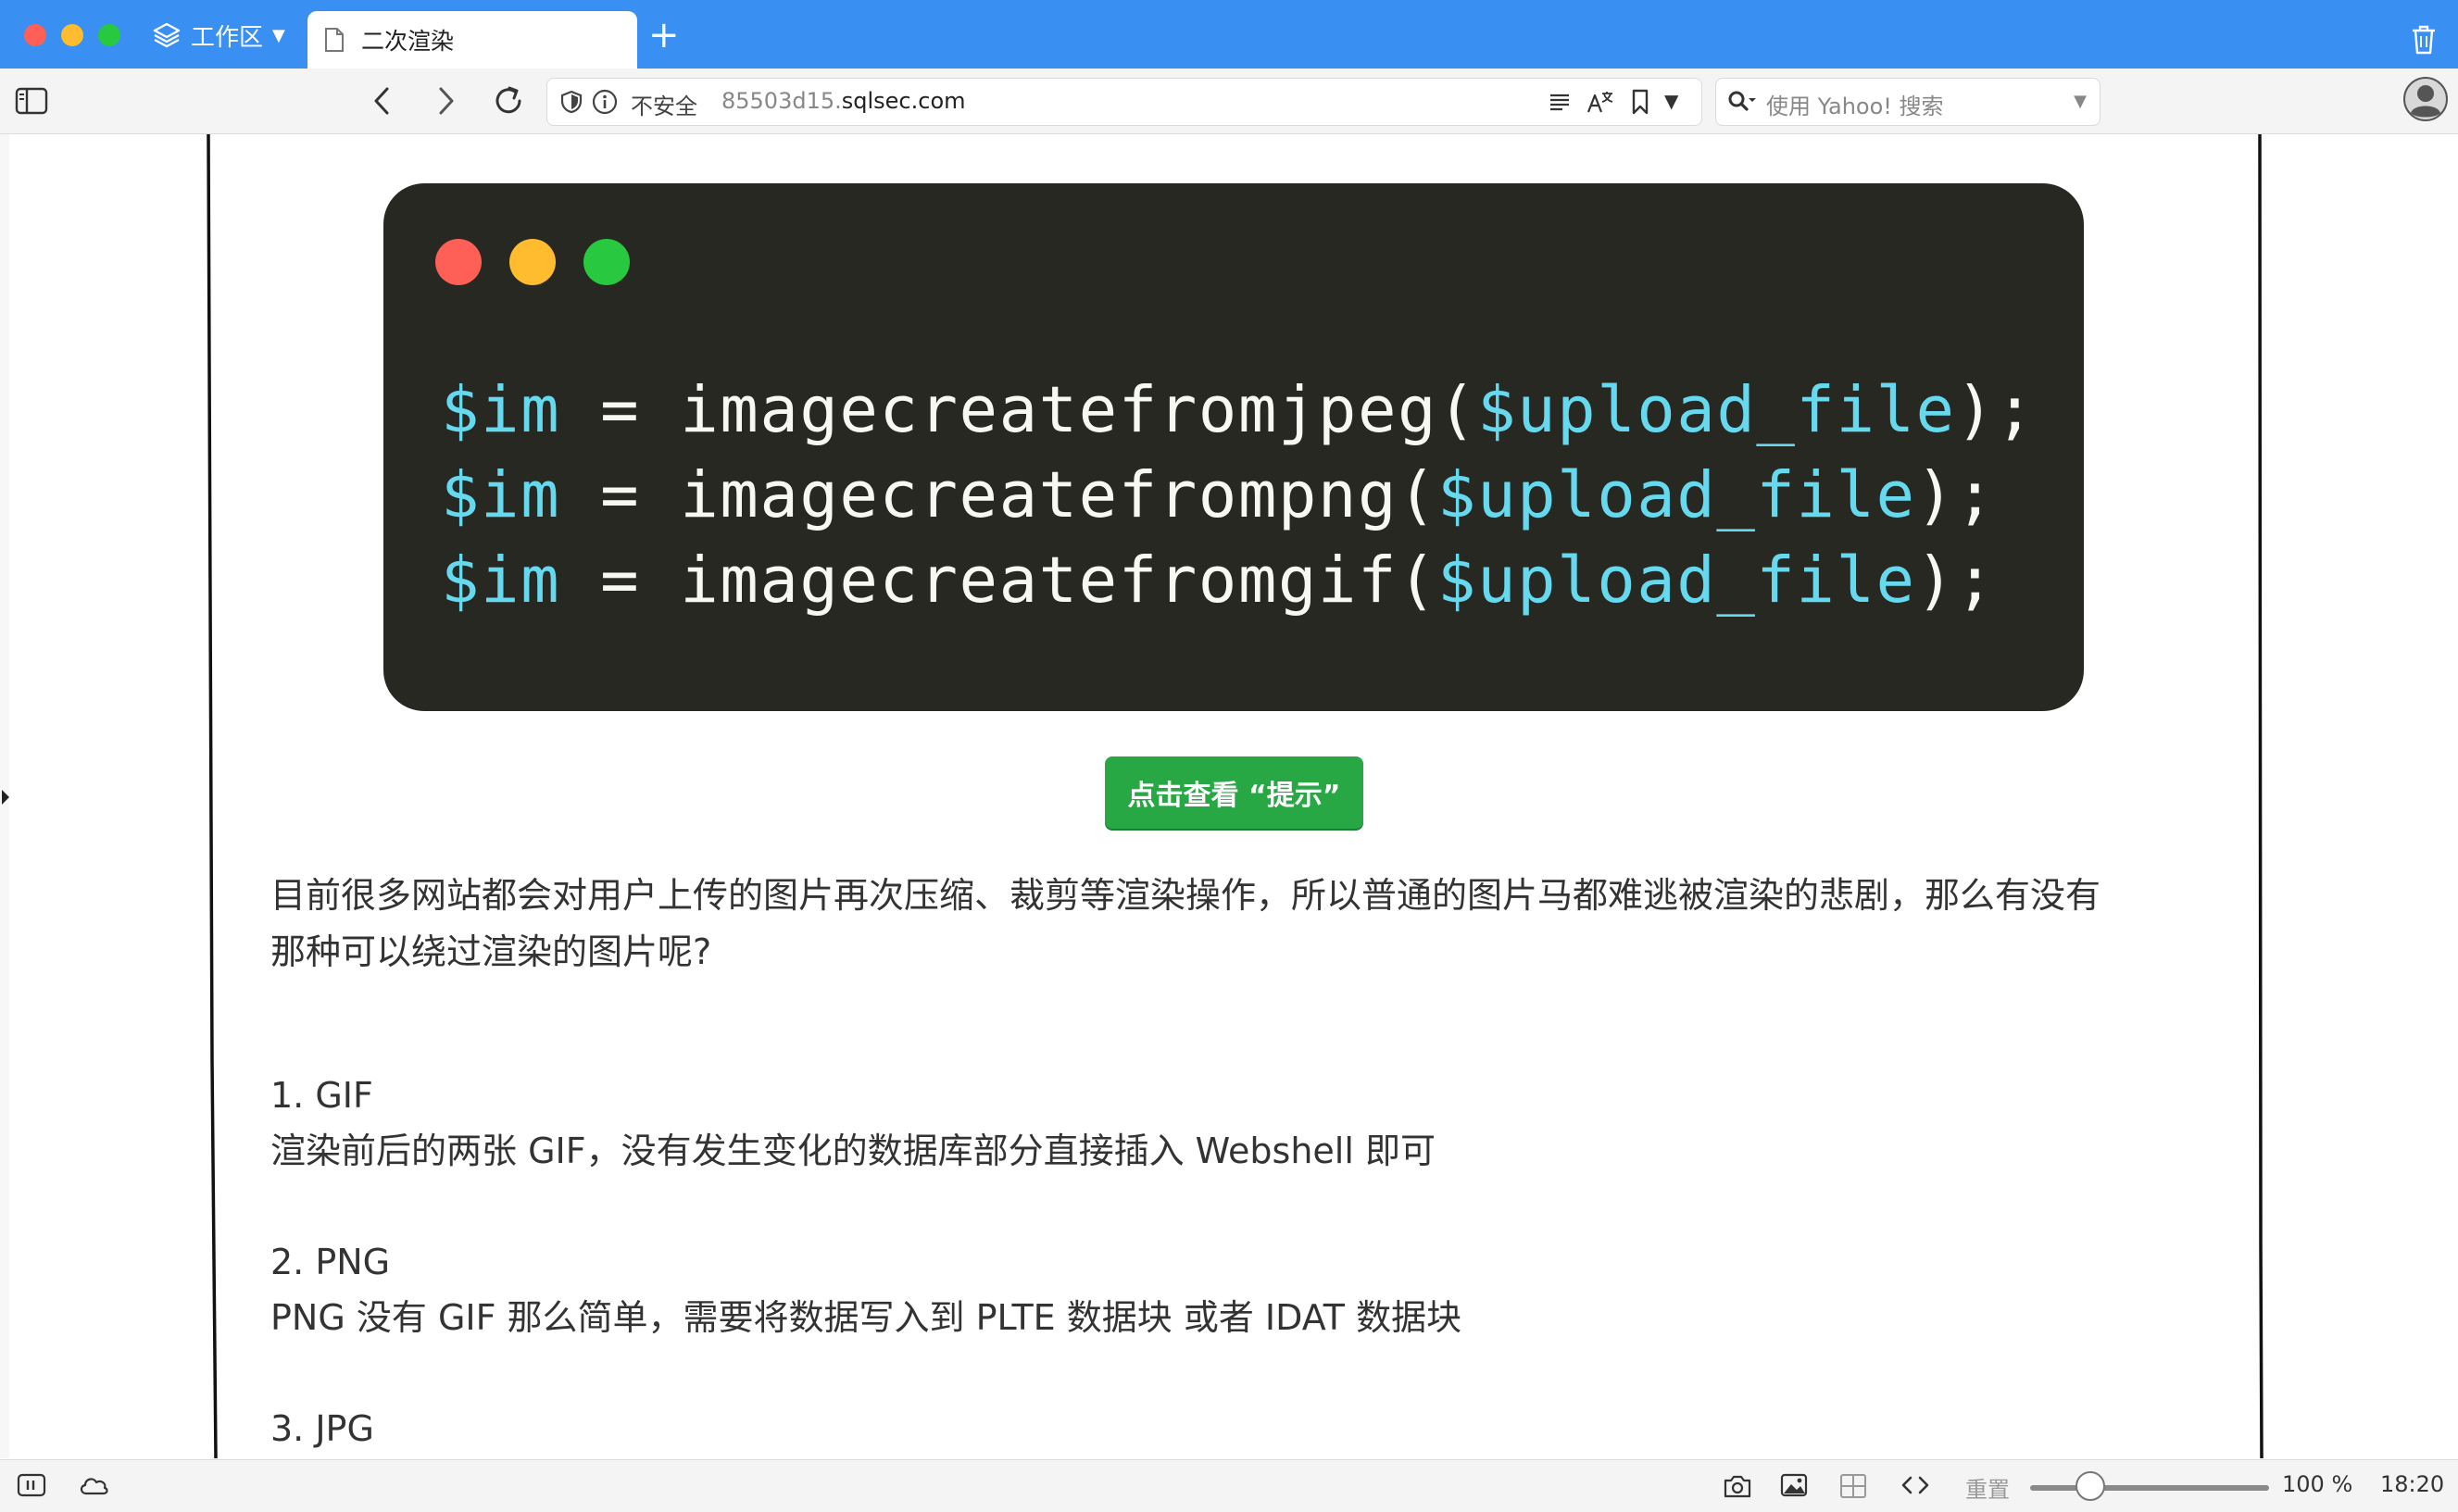  I want to click on shield-icon, so click(571, 102).